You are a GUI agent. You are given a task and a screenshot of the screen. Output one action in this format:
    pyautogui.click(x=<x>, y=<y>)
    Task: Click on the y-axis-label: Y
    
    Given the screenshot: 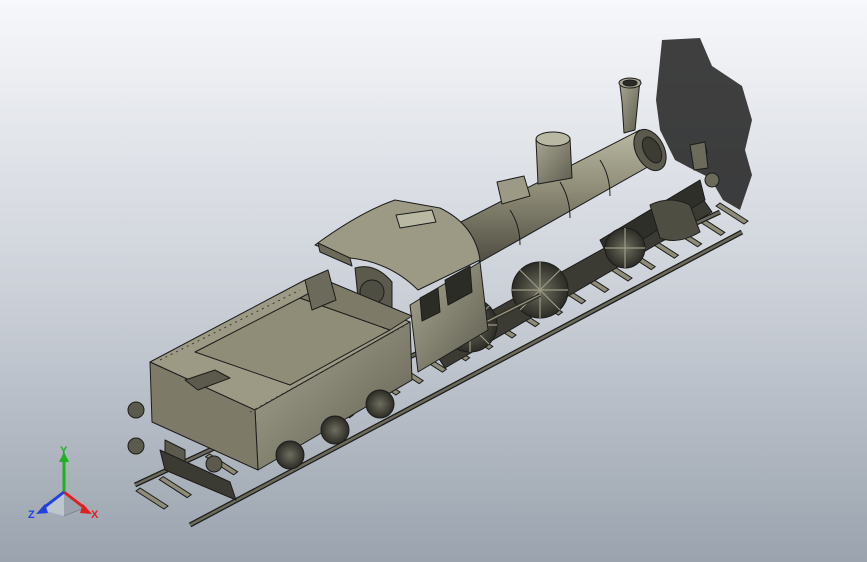 What is the action you would take?
    pyautogui.click(x=64, y=451)
    